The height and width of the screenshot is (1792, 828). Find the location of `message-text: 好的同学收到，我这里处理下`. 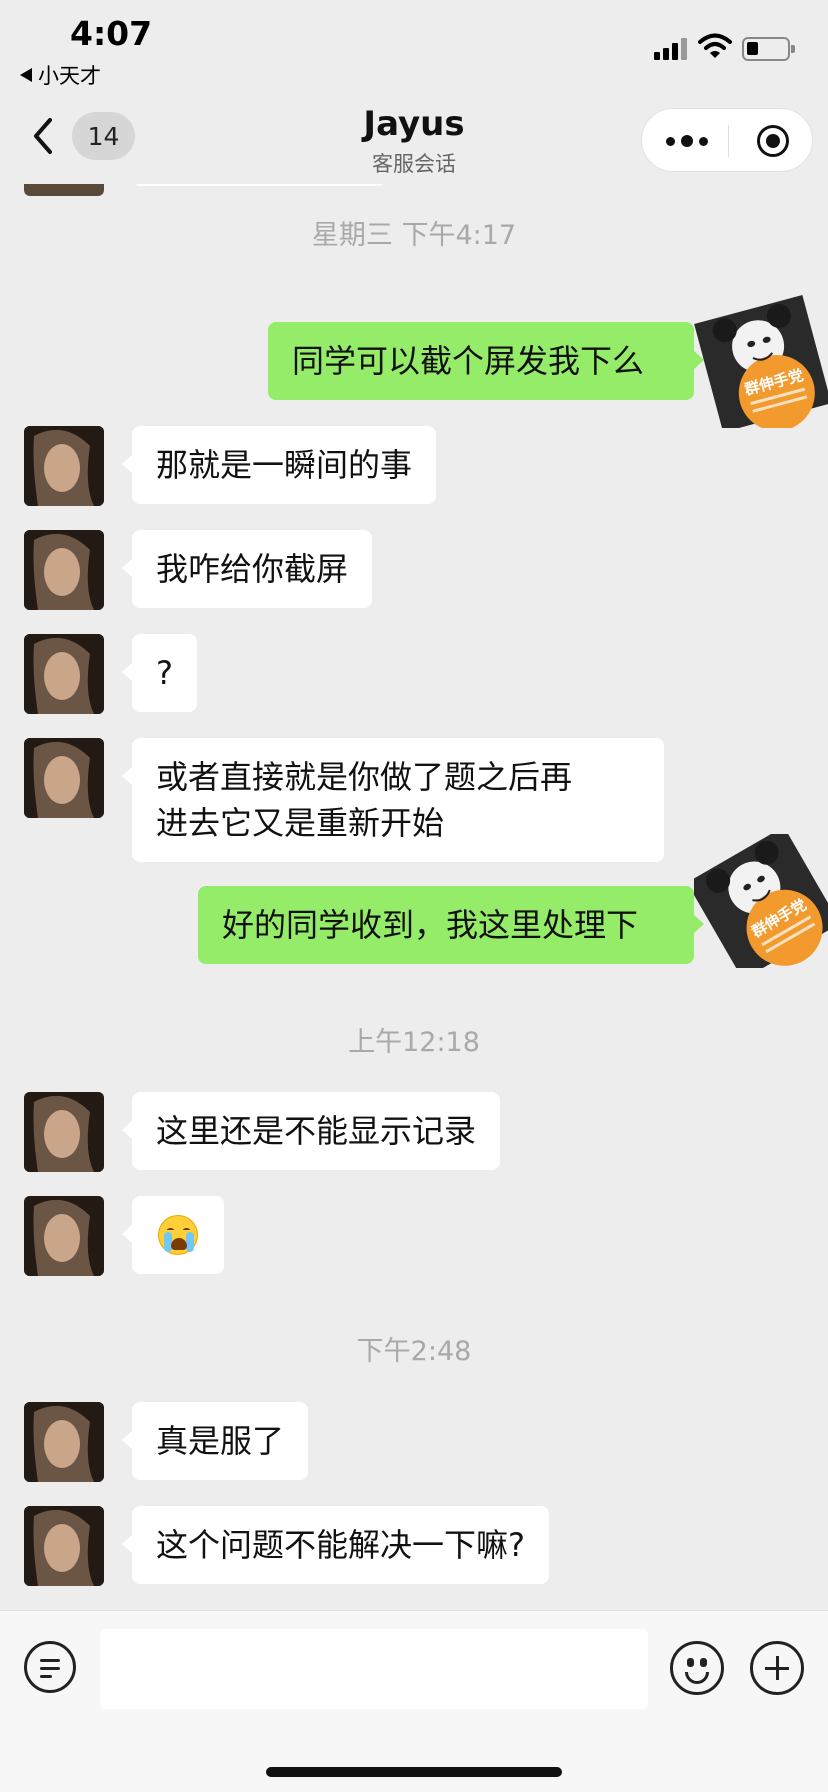

message-text: 好的同学收到，我这里处理下 is located at coordinates (430, 925).